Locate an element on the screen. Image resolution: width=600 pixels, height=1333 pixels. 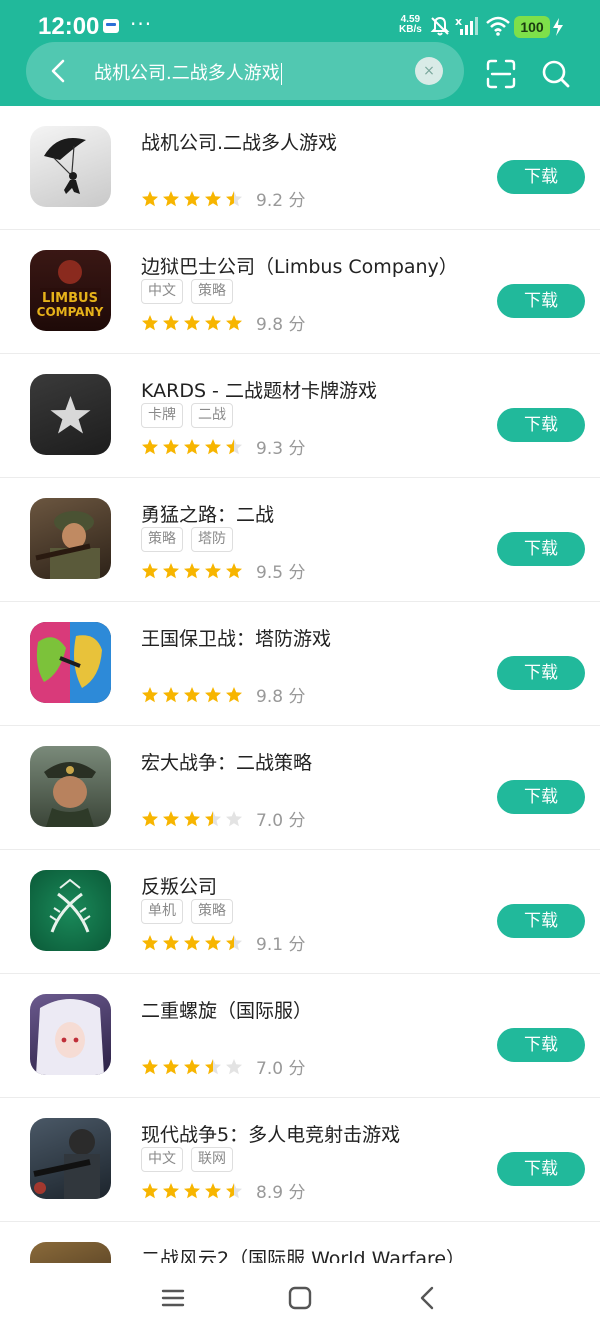
app-name: 战机公司.二战多人游戏 is located at coordinates (239, 143).